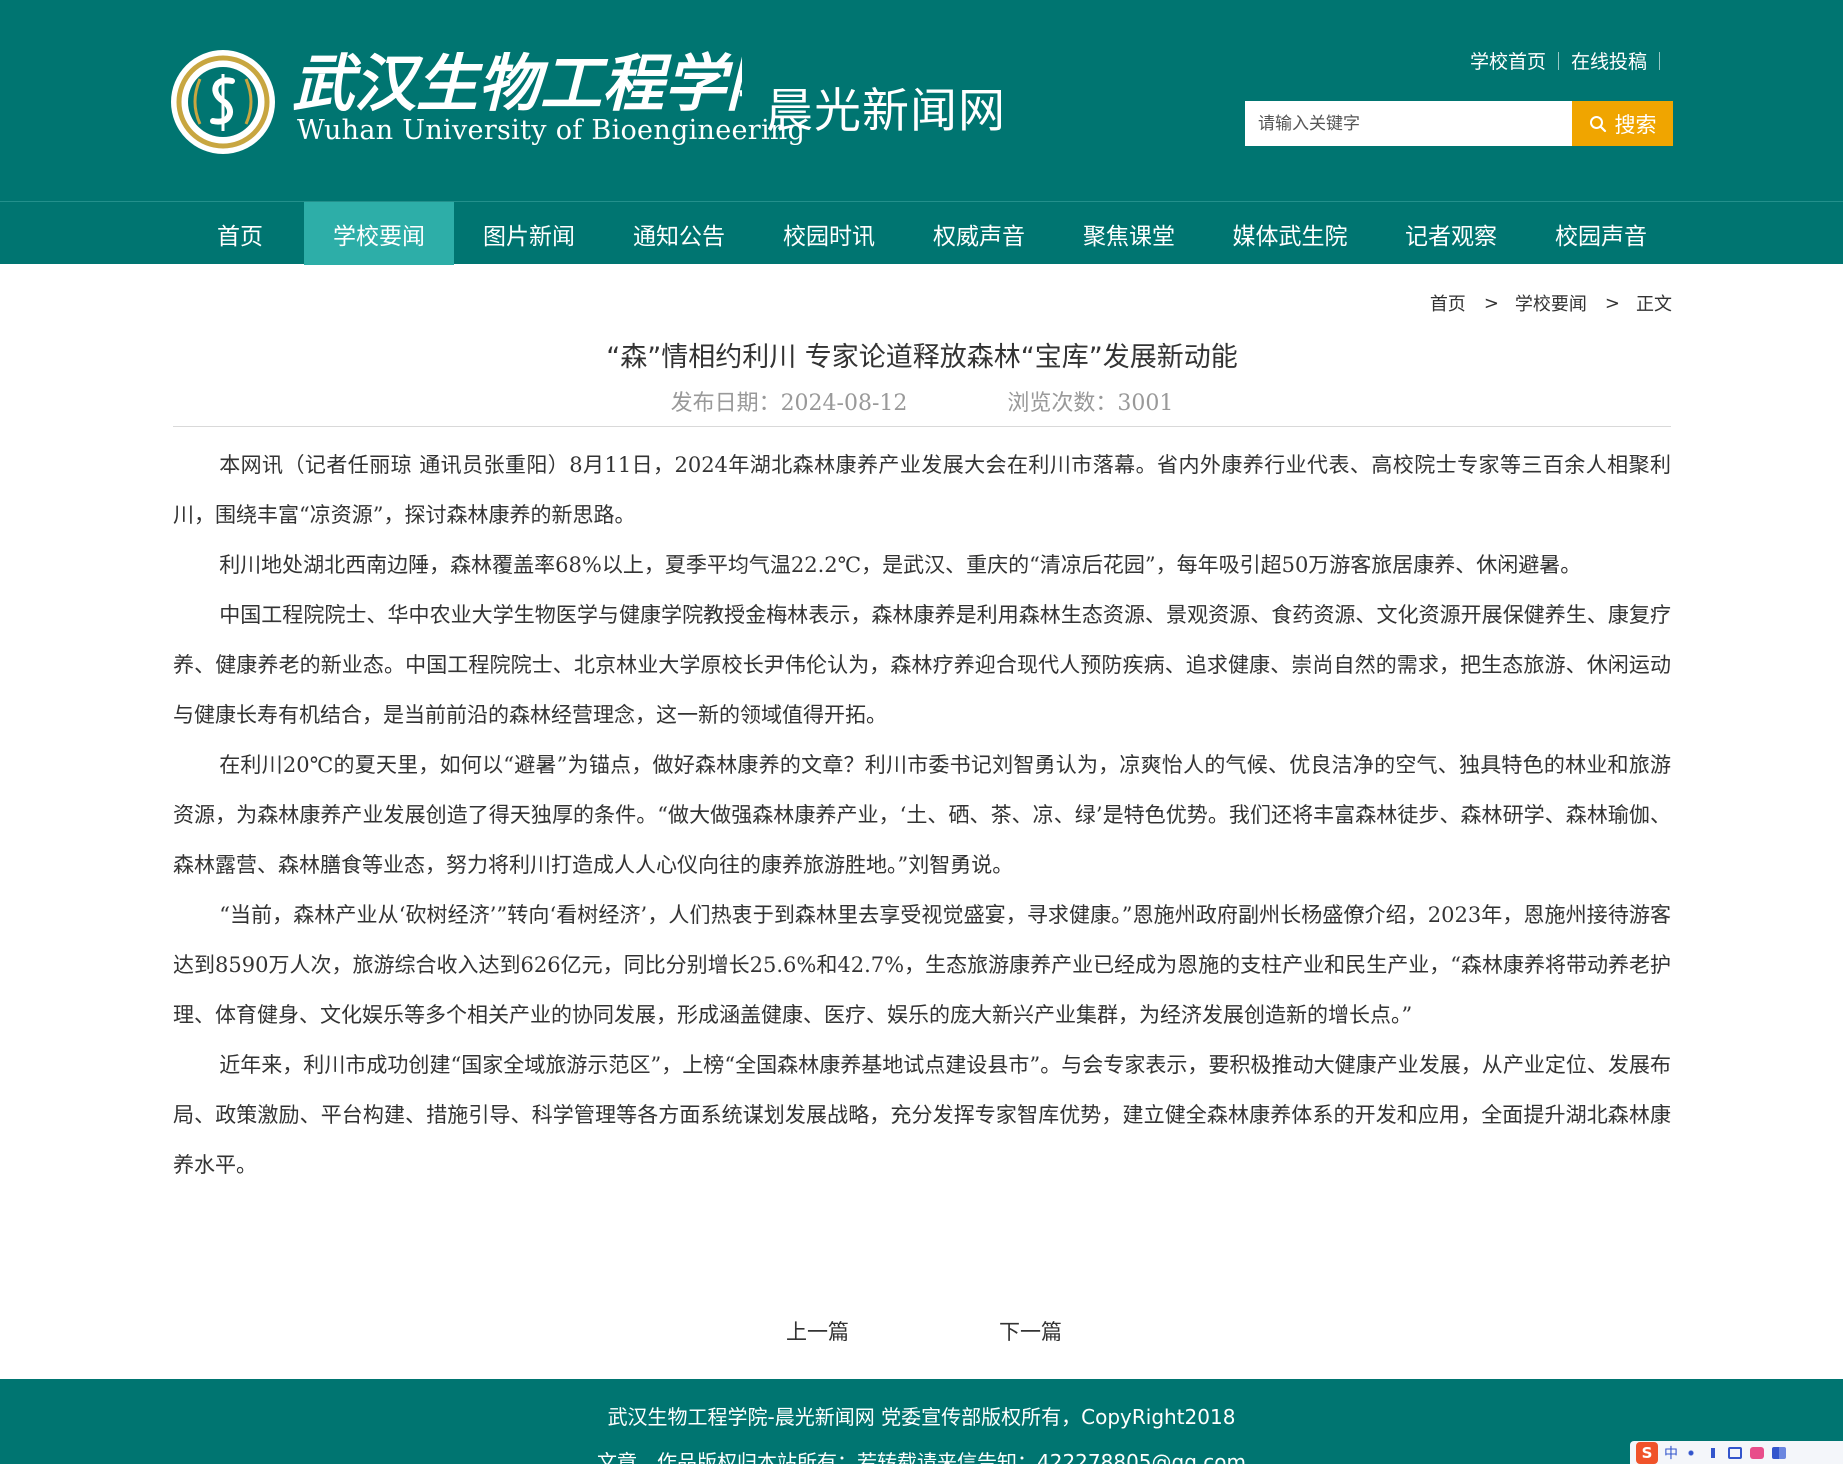 This screenshot has width=1843, height=1475. I want to click on nav-item-school-news: 学校要闻, so click(379, 233).